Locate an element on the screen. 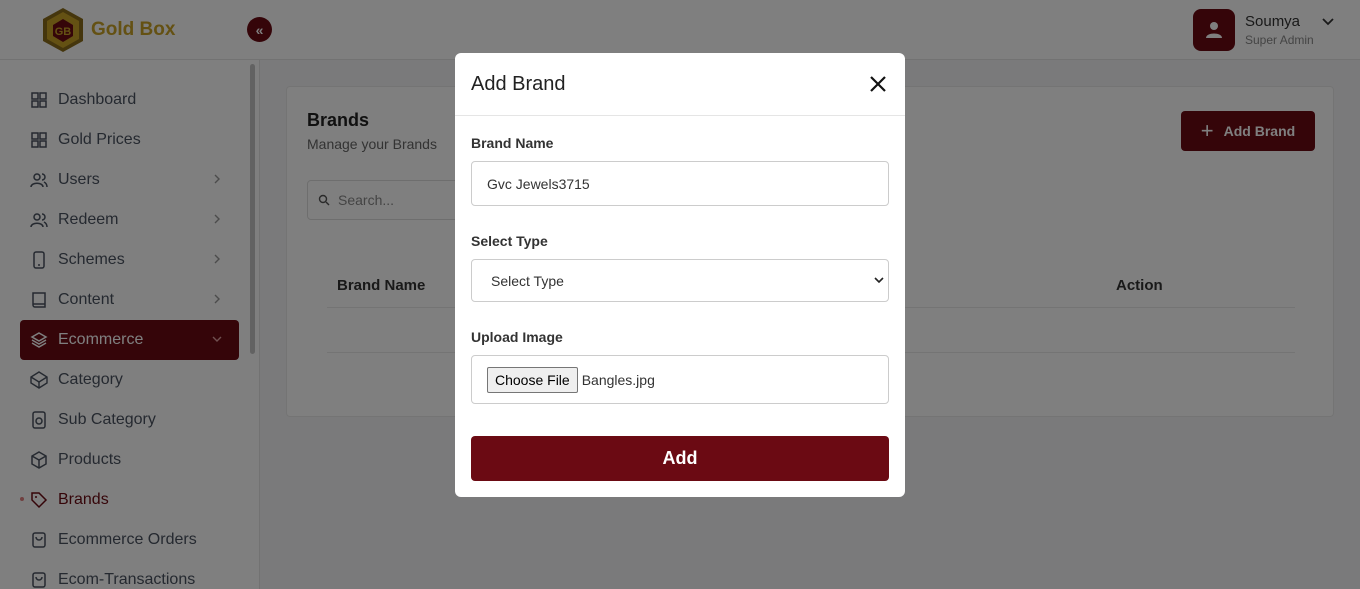  brand-name-input: Gvc Jewels3715 is located at coordinates (680, 183).